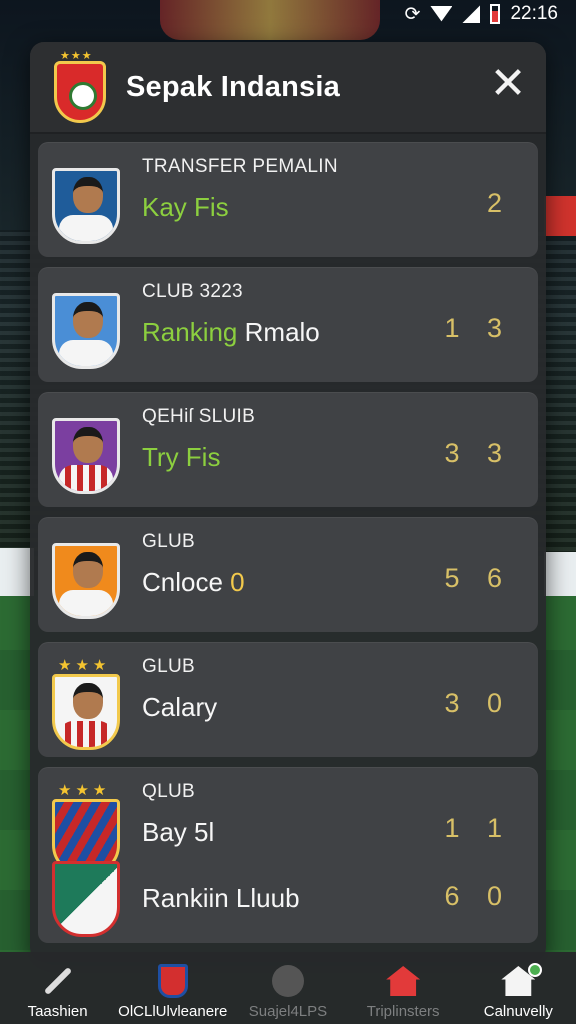 The height and width of the screenshot is (1024, 576). I want to click on list-item: TRANSFER PEMALIN Kay Fis 2, so click(288, 199).